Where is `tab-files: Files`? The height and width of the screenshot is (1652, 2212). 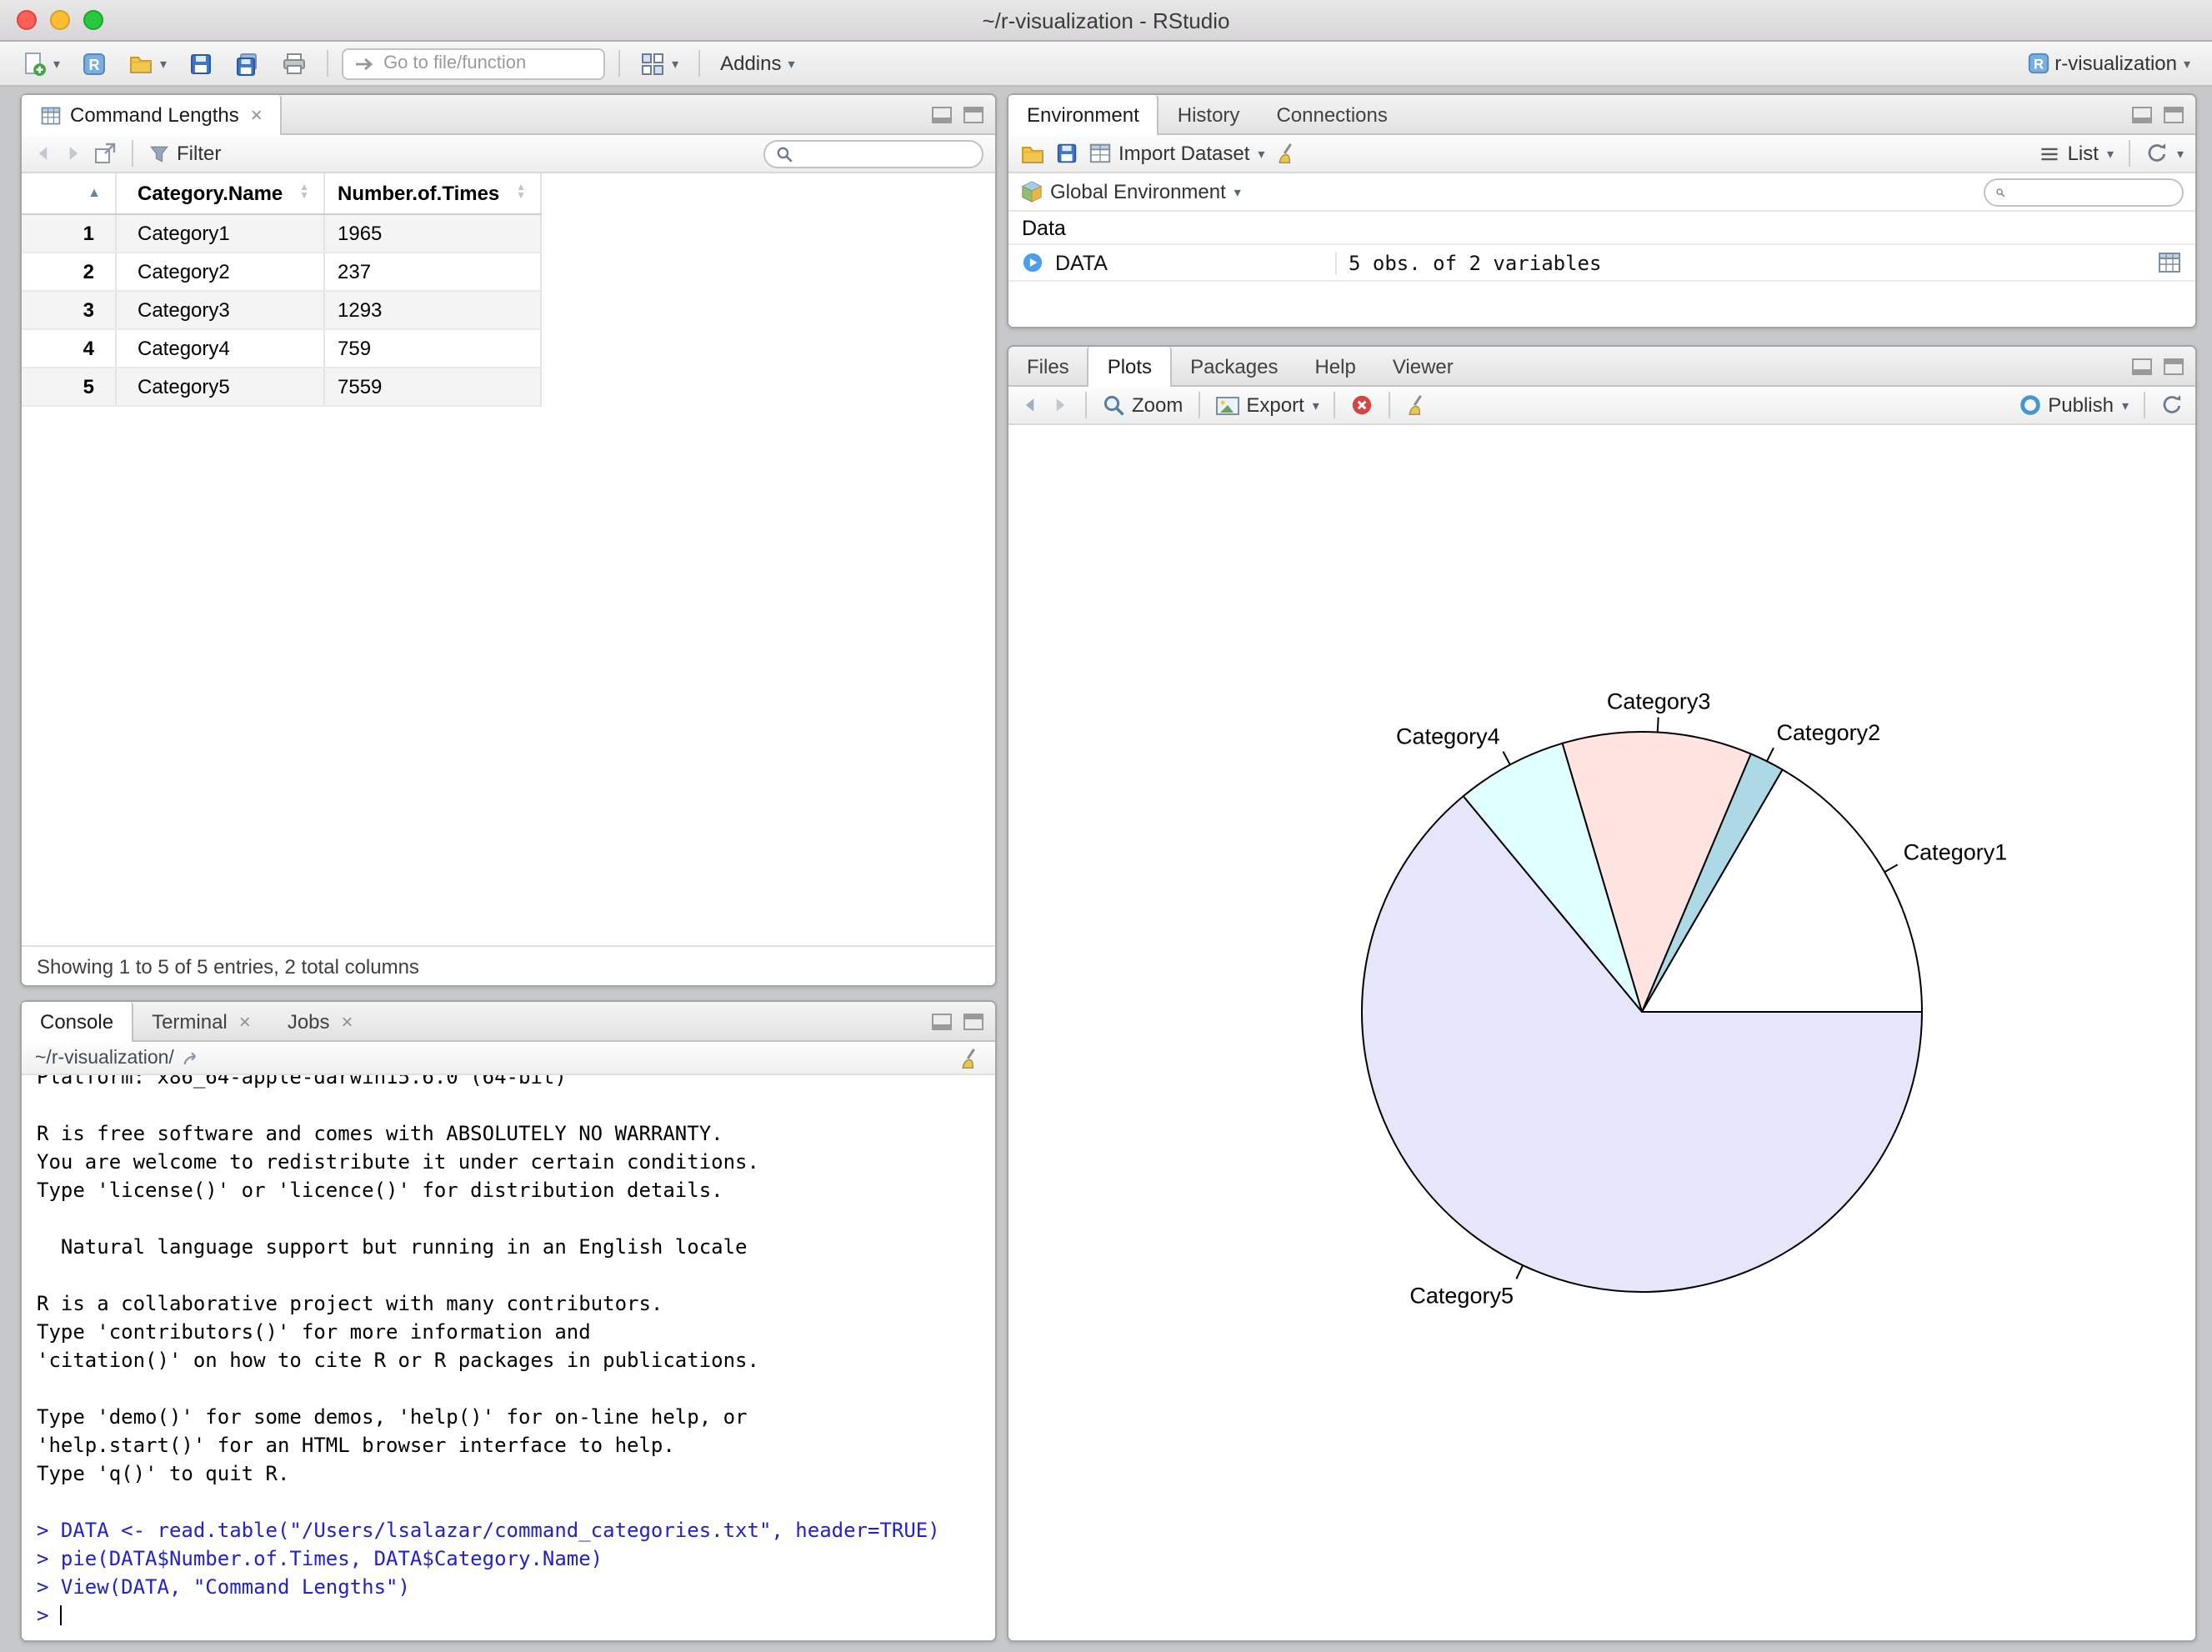
tab-files: Files is located at coordinates (1048, 366).